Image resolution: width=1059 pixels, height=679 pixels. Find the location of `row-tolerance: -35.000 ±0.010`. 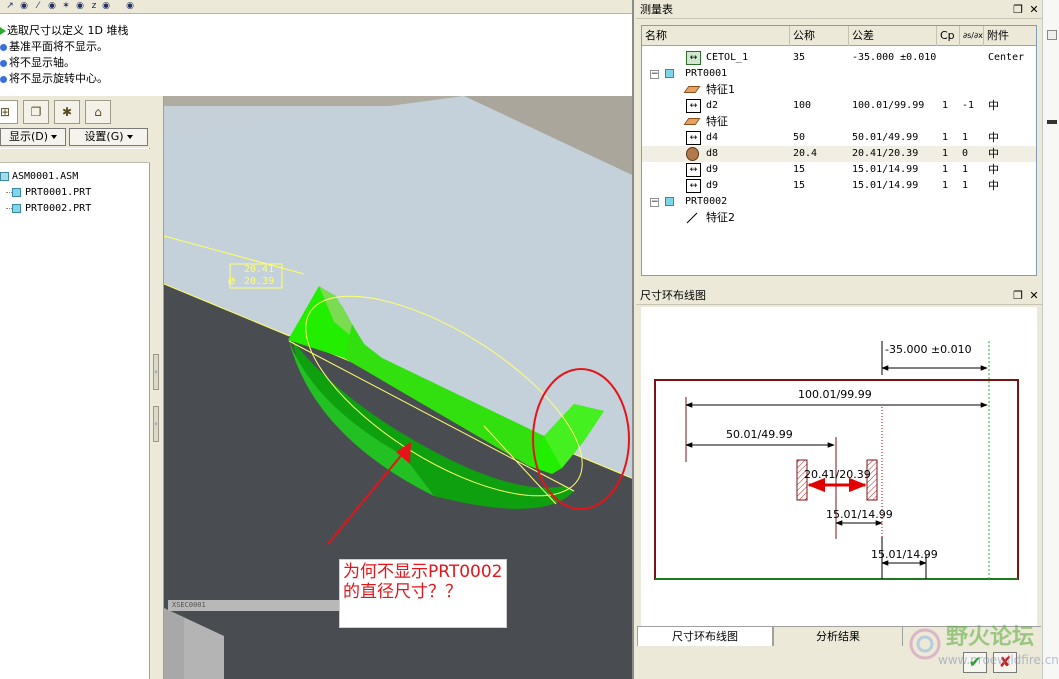

row-tolerance: -35.000 ±0.010 is located at coordinates (894, 57).